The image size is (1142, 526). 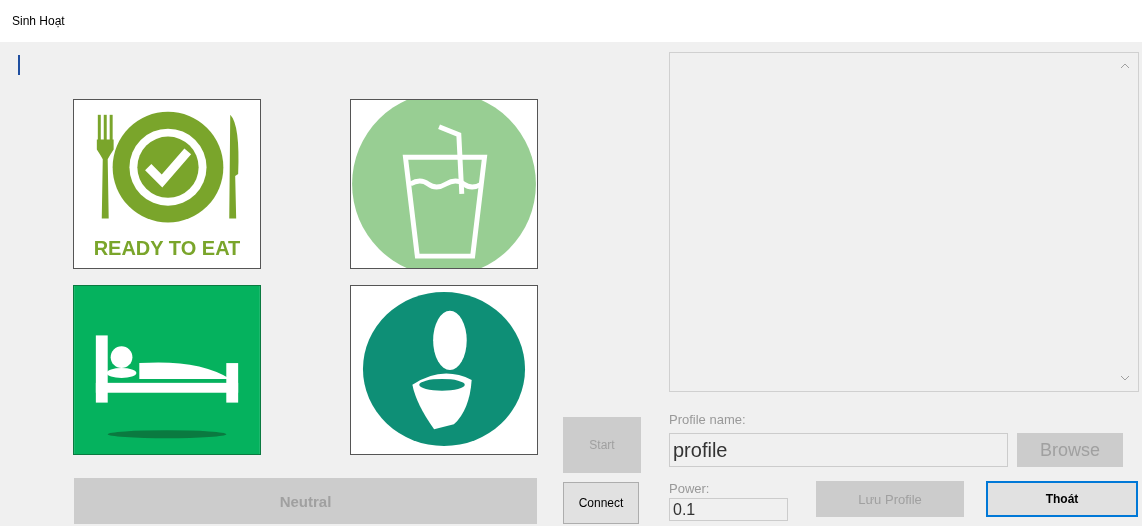 I want to click on window-title: Sinh Hoạt, so click(x=38, y=21).